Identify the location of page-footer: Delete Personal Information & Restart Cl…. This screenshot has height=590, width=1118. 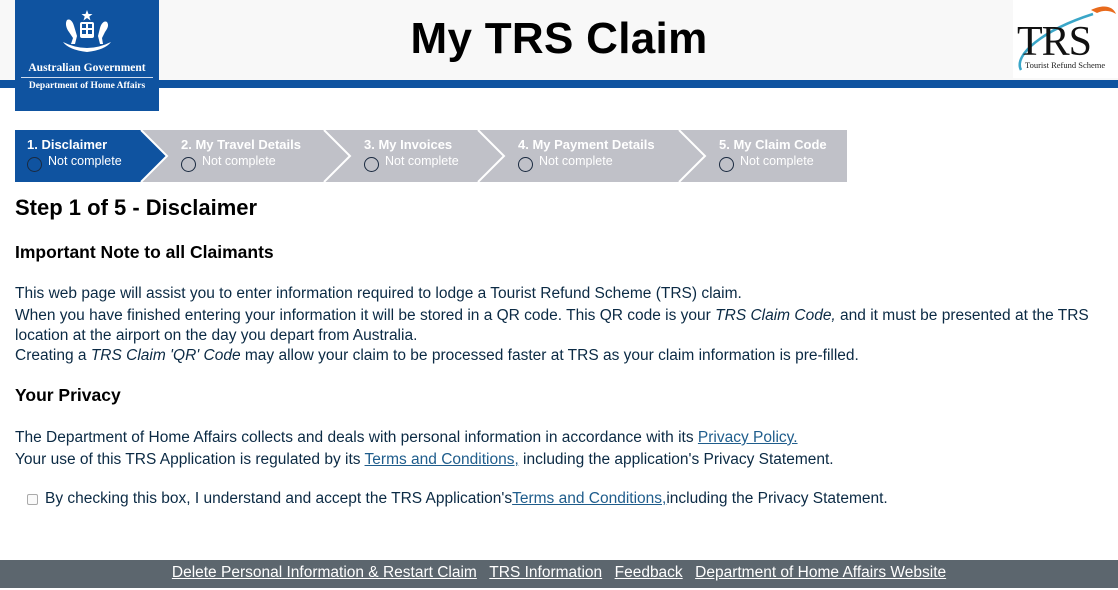
(559, 574).